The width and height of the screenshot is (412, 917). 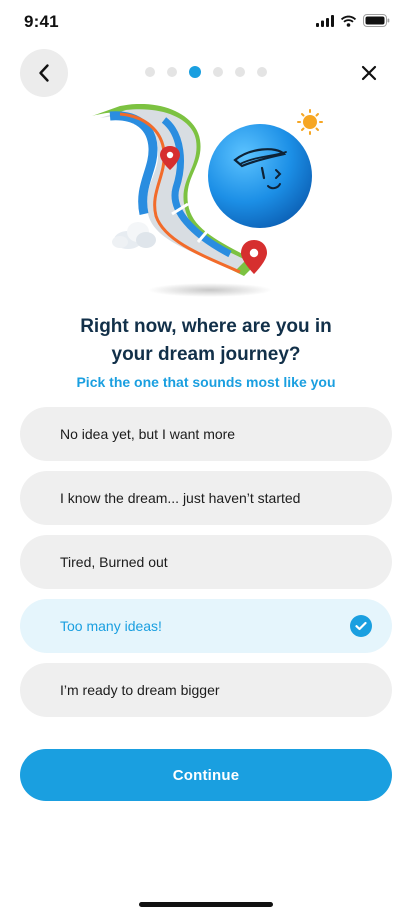 What do you see at coordinates (206, 562) in the screenshot?
I see `option-item: Tired, Burned out` at bounding box center [206, 562].